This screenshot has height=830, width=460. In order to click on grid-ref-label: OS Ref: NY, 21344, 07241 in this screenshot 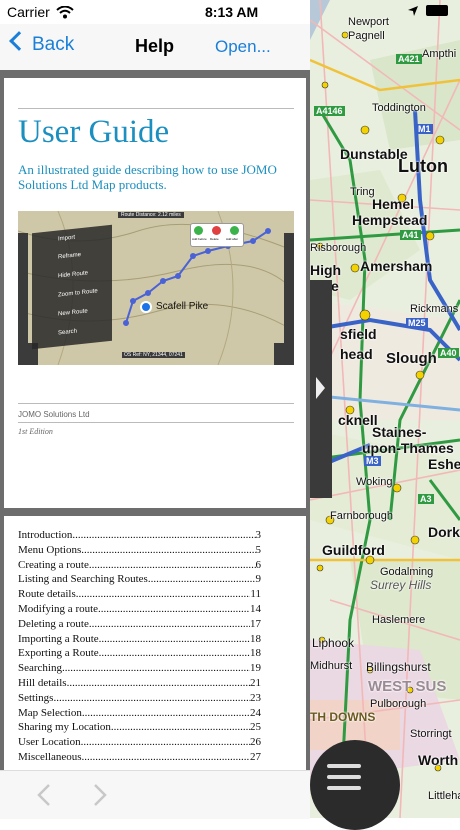, I will do `click(153, 355)`.